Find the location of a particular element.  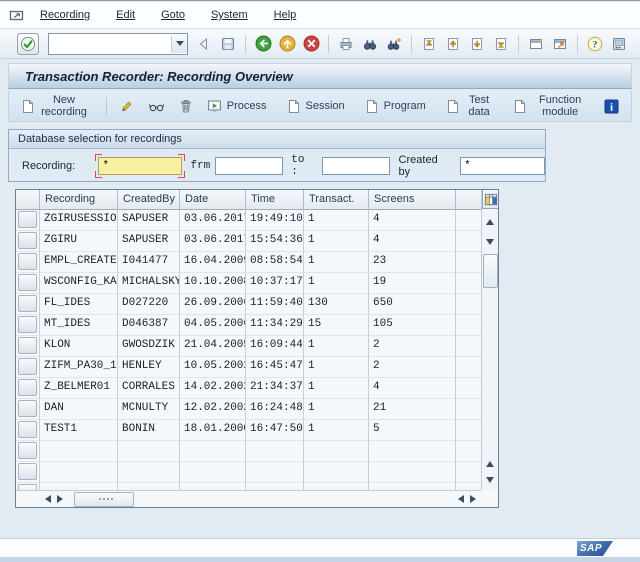

chevron-down-icon is located at coordinates (179, 43).